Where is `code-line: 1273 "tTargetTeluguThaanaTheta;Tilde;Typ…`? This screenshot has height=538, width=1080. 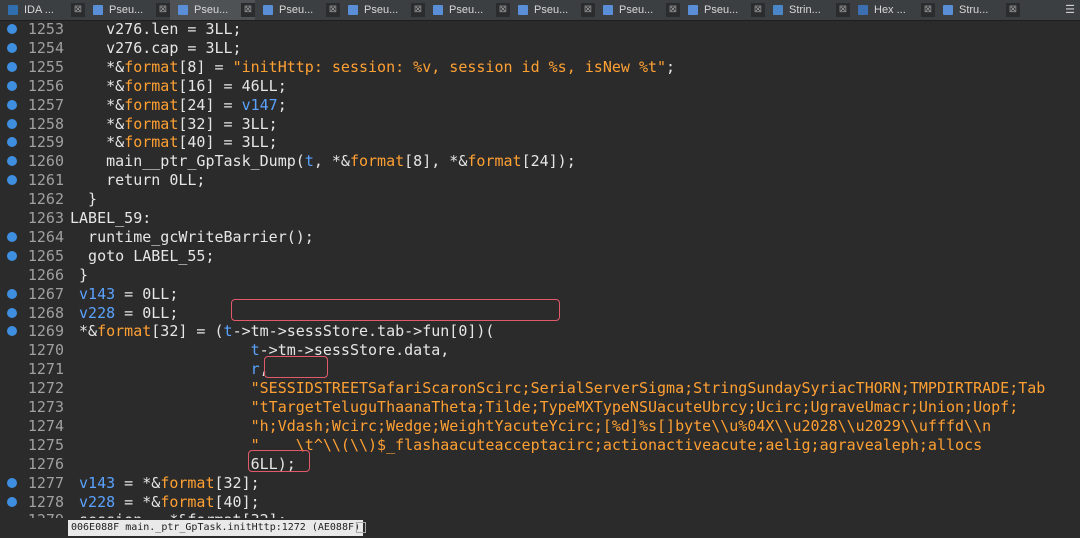
code-line: 1273 "tTargetTeluguThaanaTheta;Tilde;Typ… is located at coordinates (540, 407).